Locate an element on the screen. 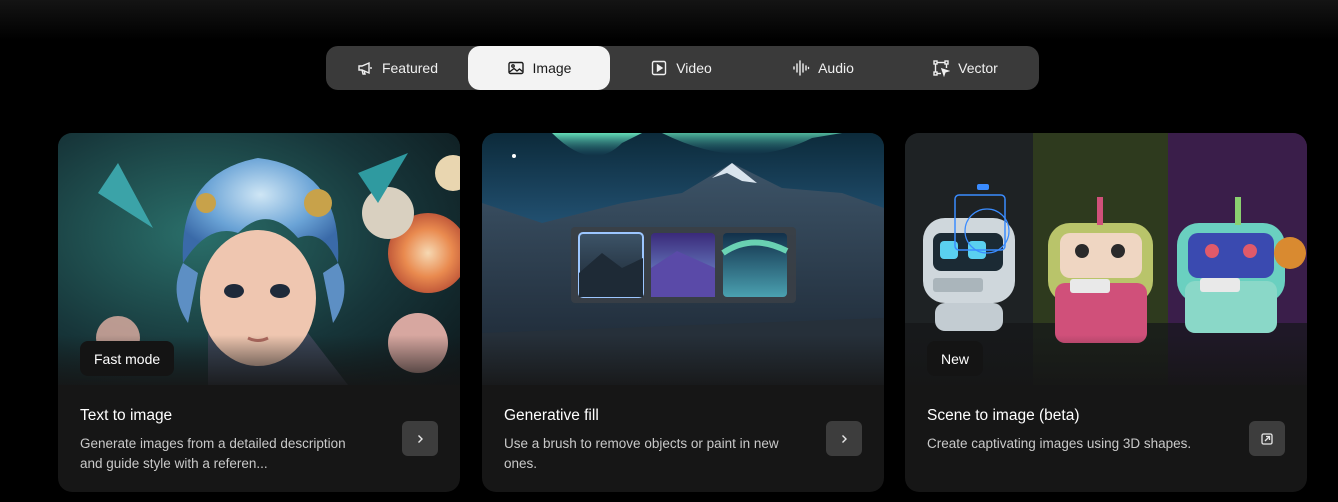 The height and width of the screenshot is (502, 1338). tab-label: Image is located at coordinates (552, 68).